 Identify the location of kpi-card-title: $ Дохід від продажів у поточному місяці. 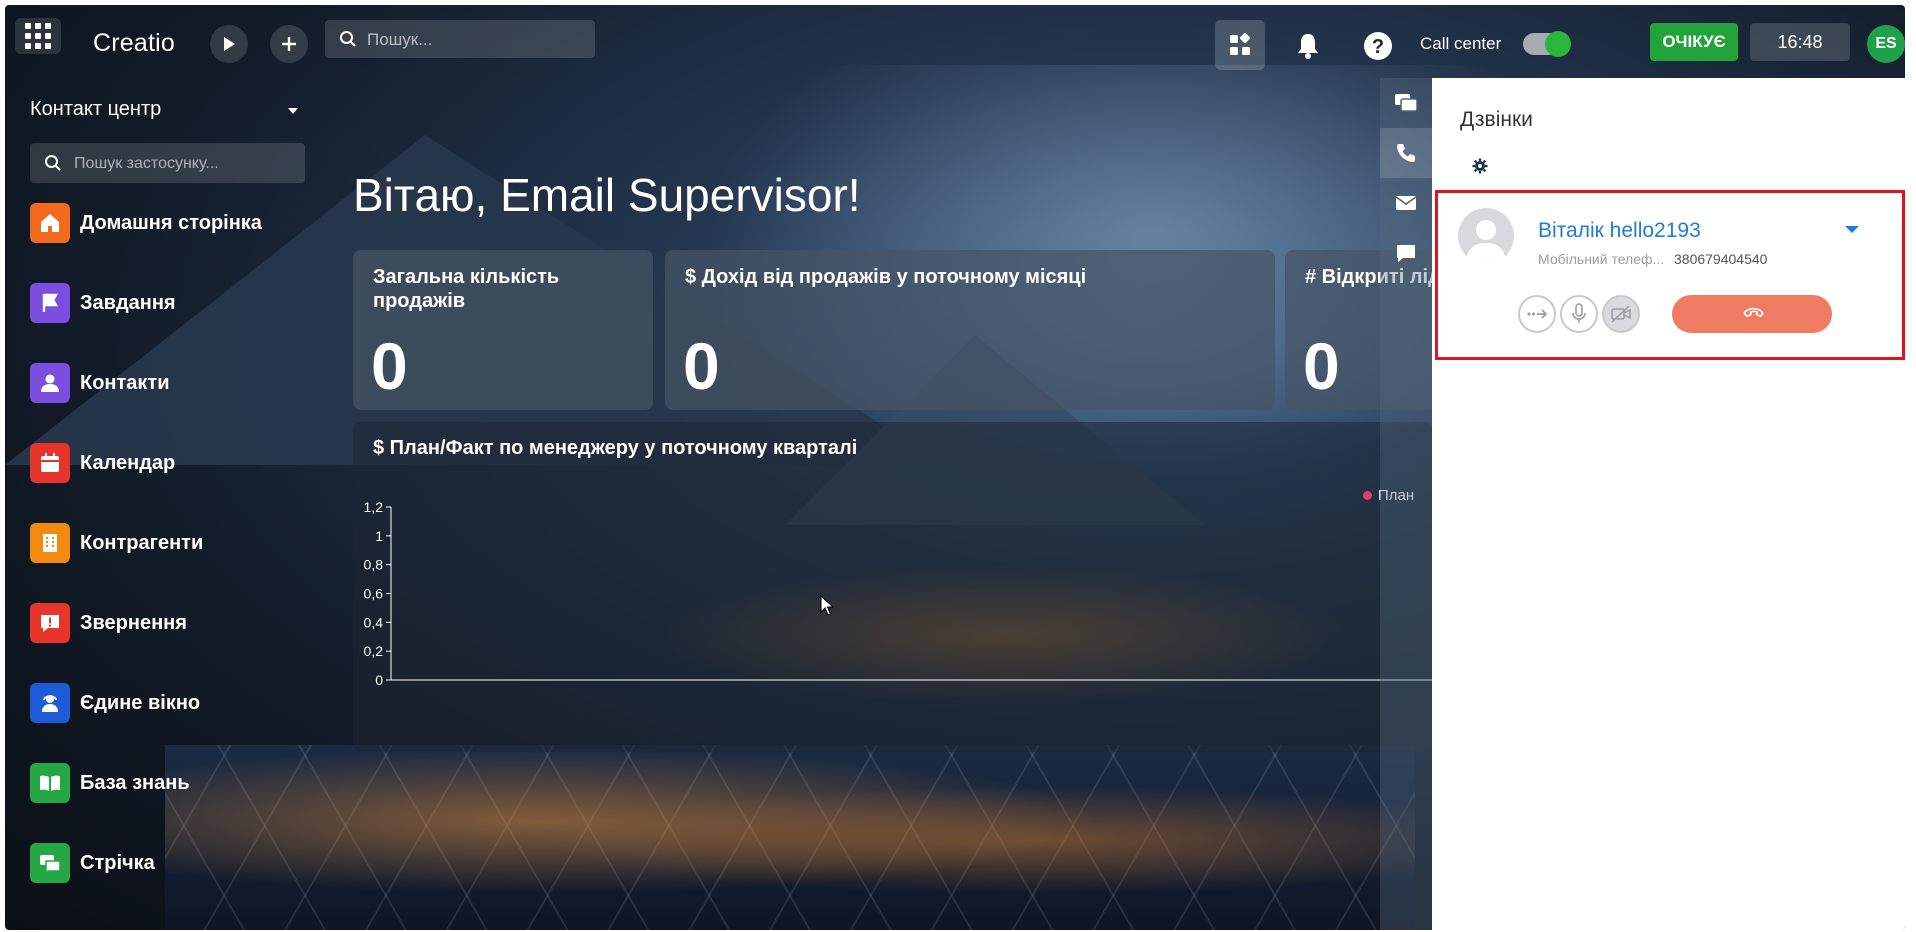
(886, 277).